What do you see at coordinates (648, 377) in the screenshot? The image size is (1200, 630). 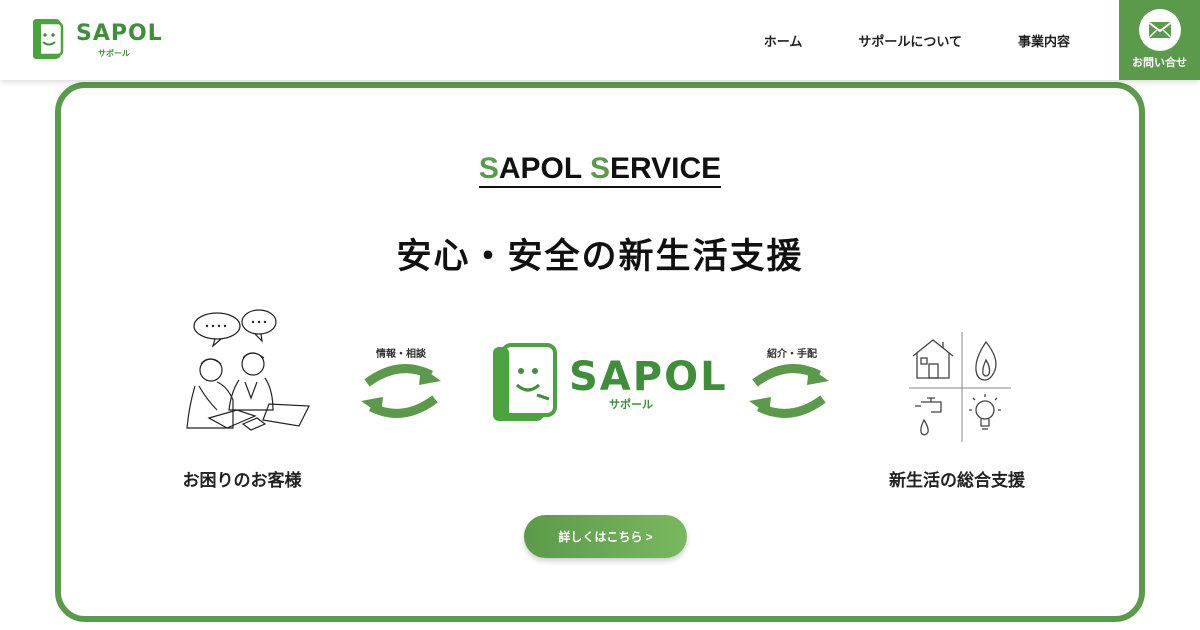 I see `center-logo-text: SAPOL` at bounding box center [648, 377].